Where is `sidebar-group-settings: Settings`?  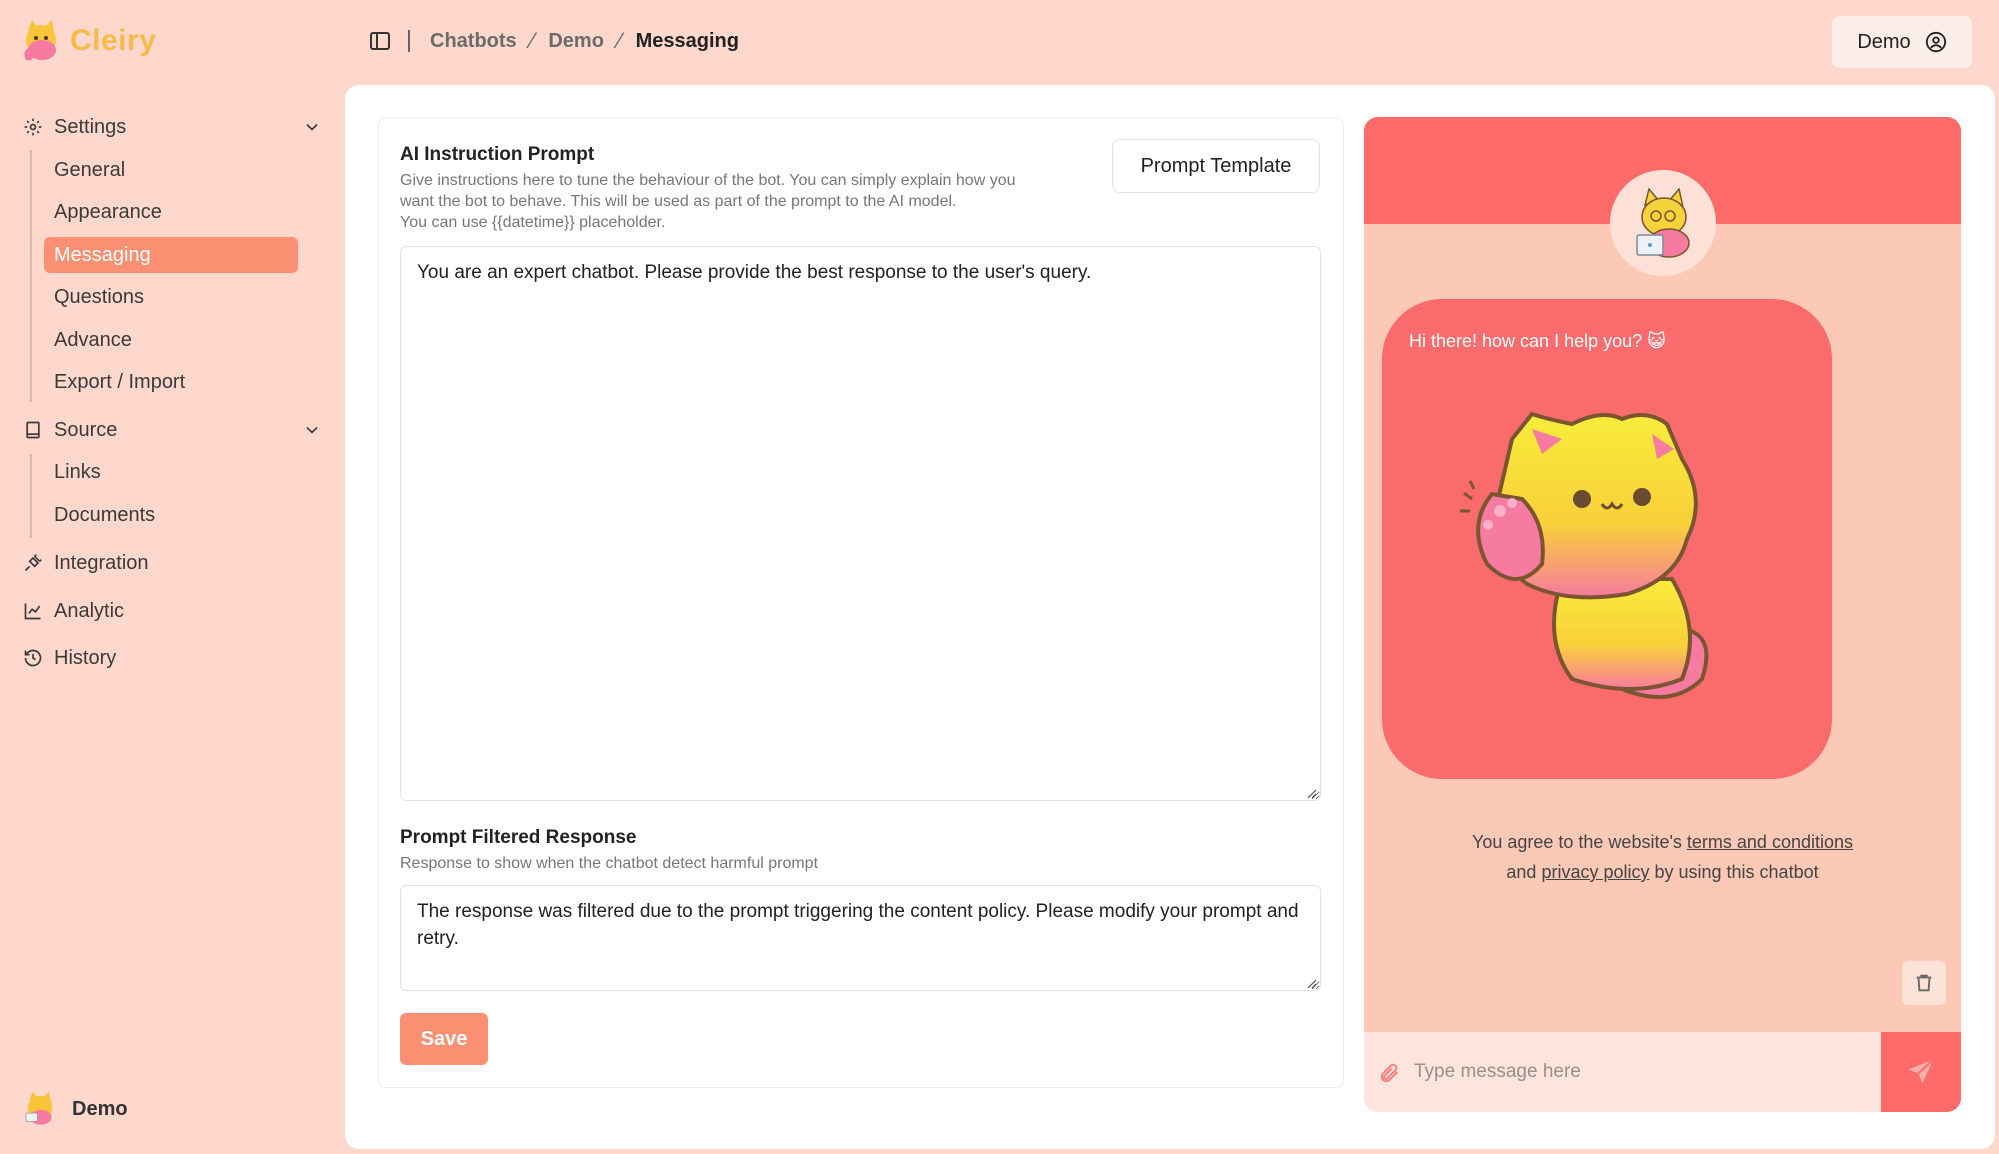 sidebar-group-settings: Settings is located at coordinates (172, 127).